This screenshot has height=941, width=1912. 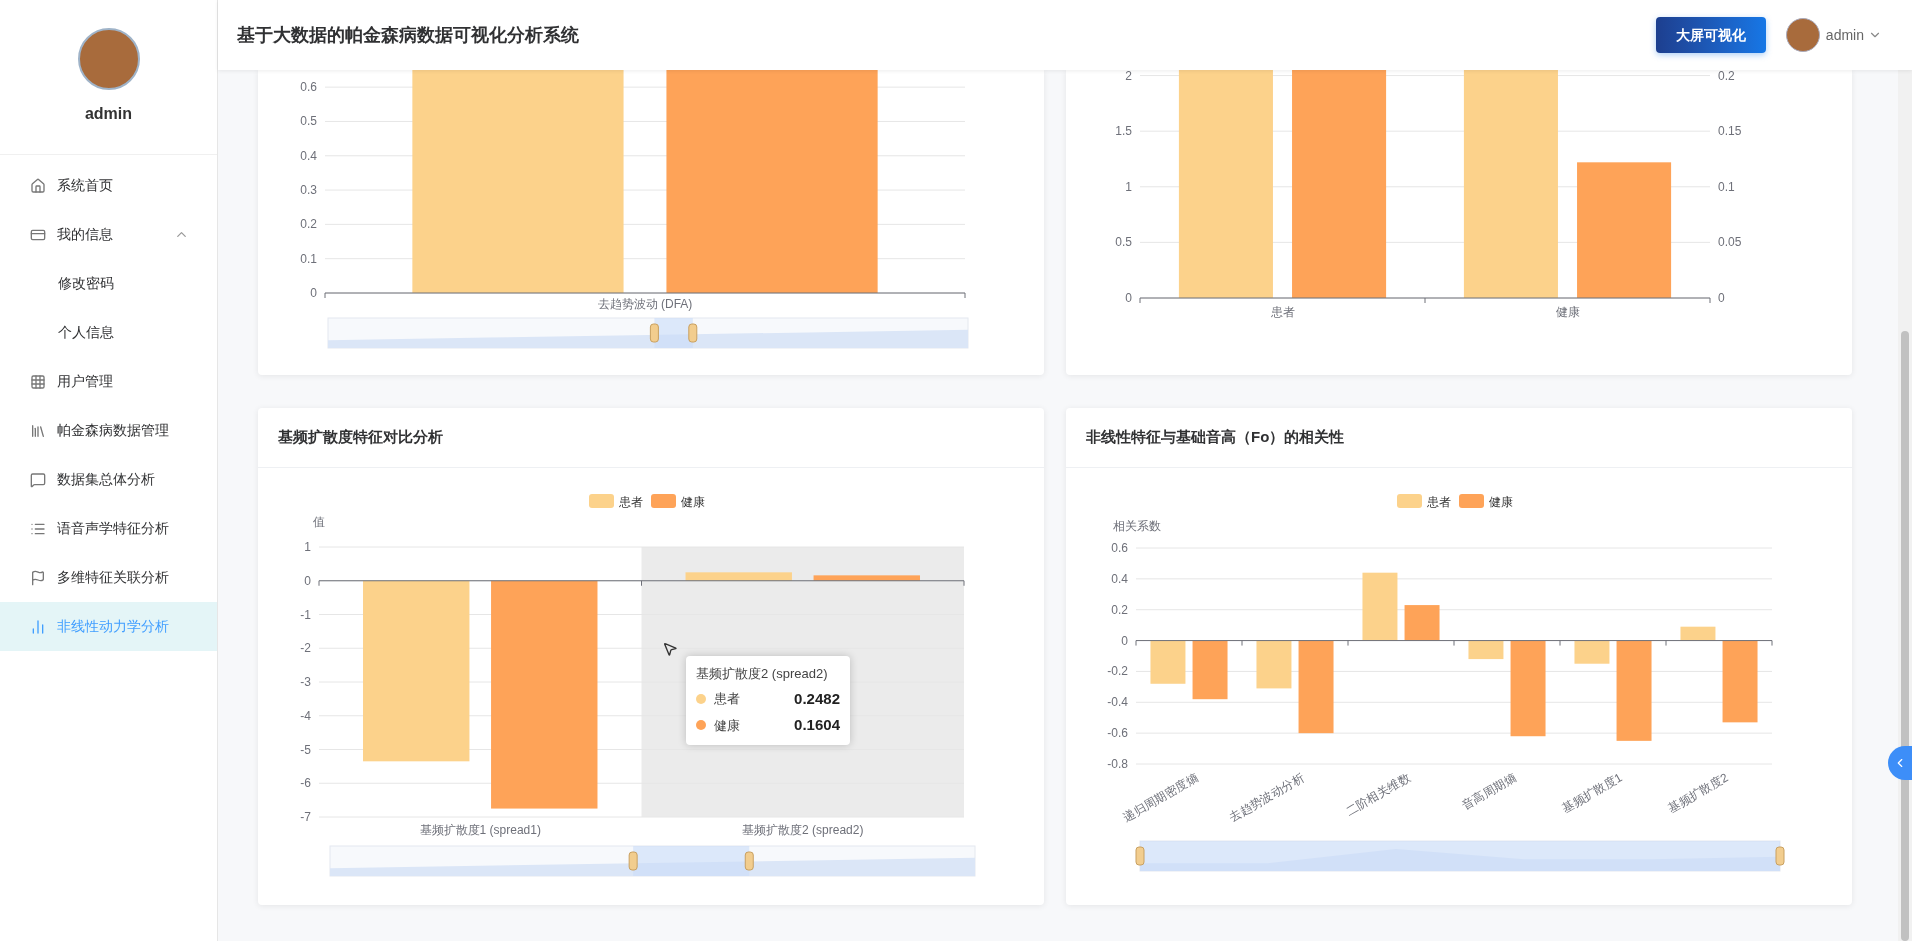 I want to click on sidebar-item: 语音声学特征分析, so click(x=108, y=528).